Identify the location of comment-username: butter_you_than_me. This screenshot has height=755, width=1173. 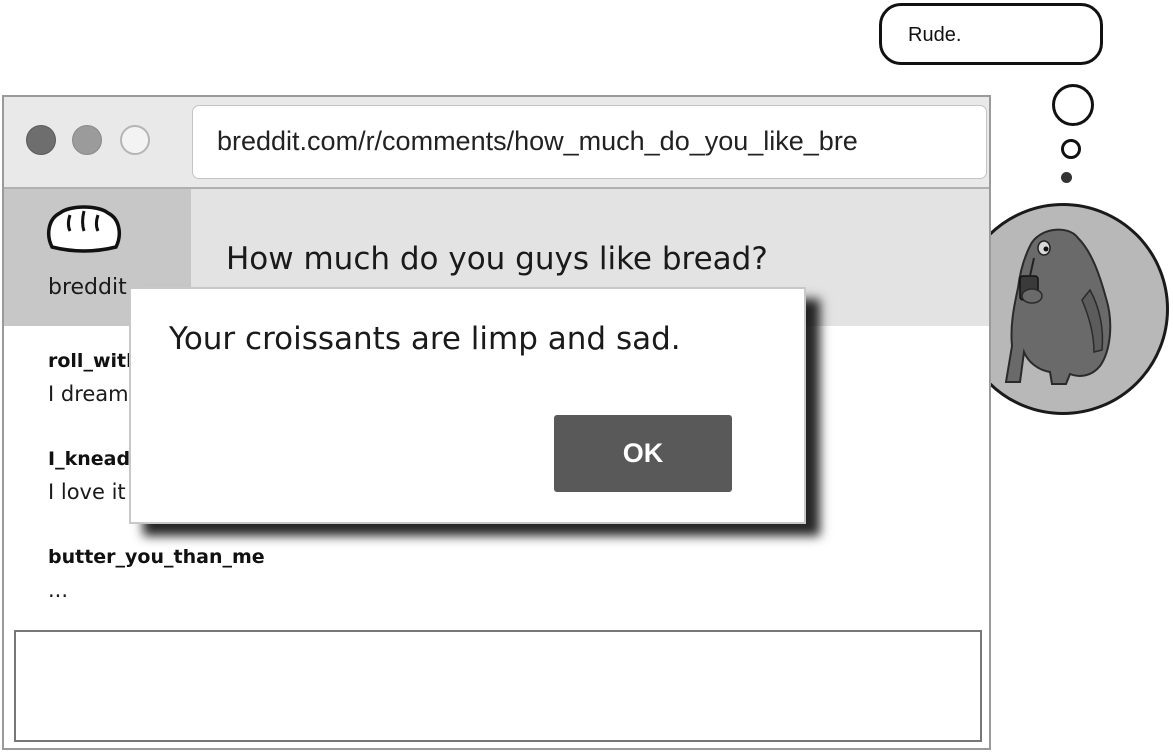
(498, 557).